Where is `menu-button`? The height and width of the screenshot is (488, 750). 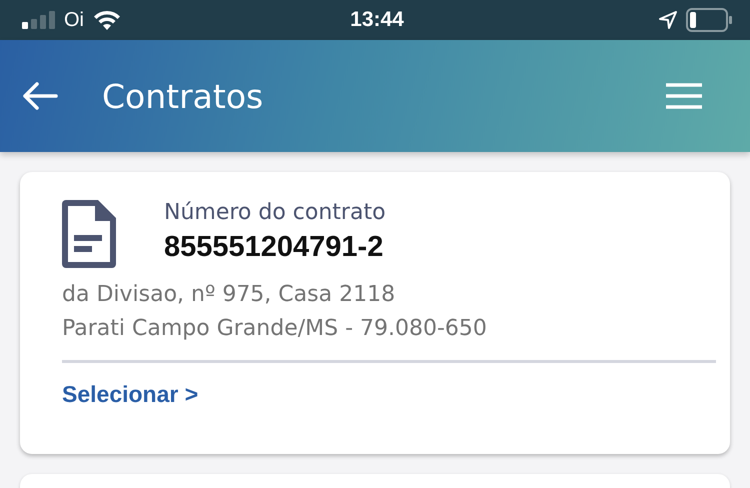
menu-button is located at coordinates (684, 96).